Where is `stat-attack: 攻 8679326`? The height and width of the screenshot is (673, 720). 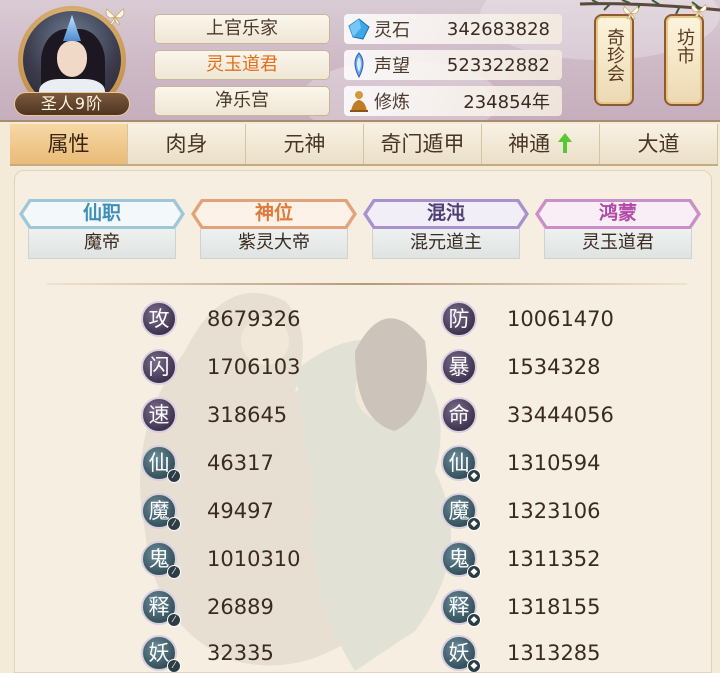 stat-attack: 攻 8679326 is located at coordinates (221, 319).